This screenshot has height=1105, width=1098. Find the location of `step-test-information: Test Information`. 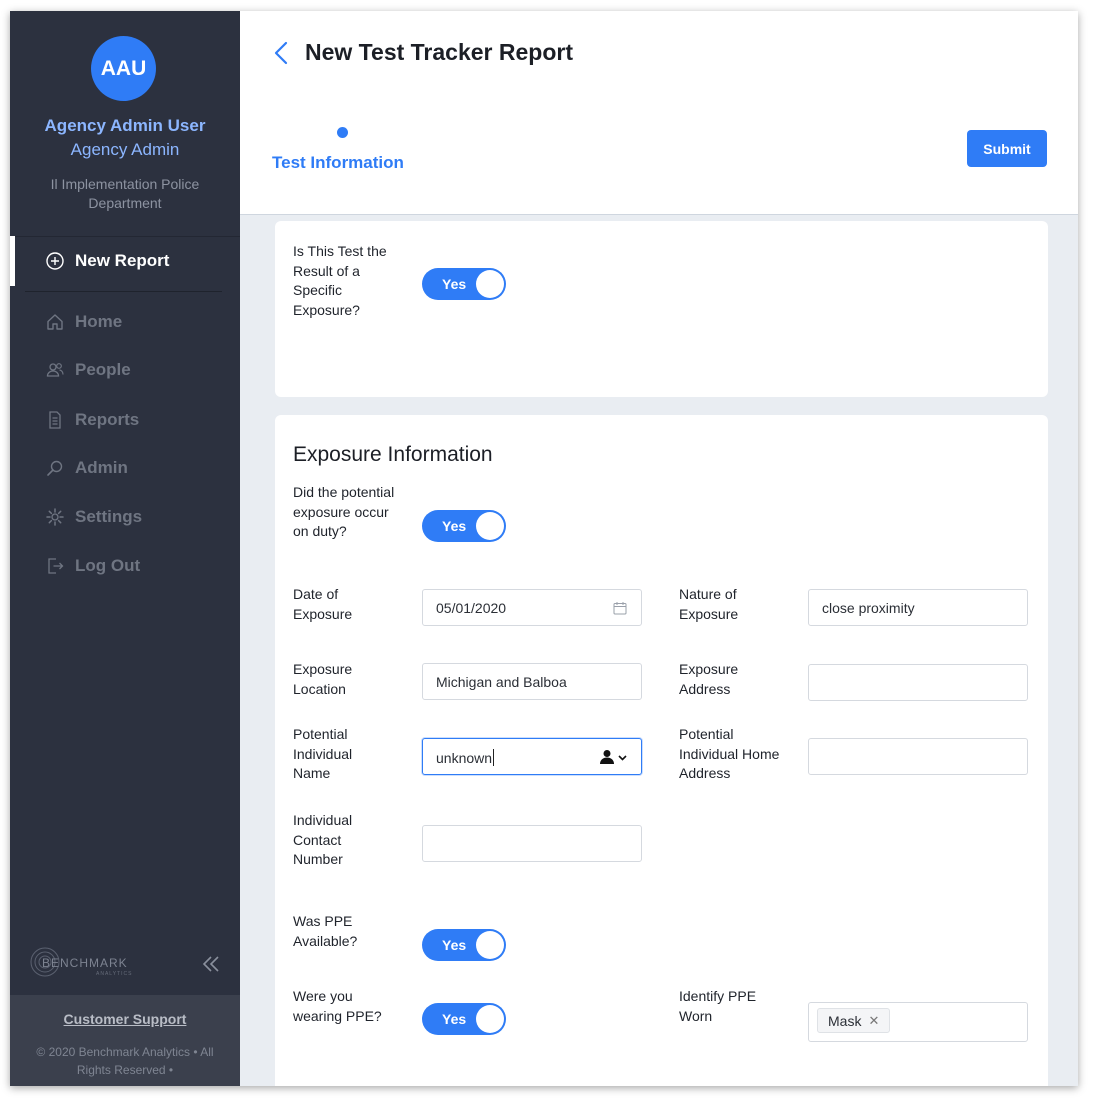

step-test-information: Test Information is located at coordinates (338, 163).